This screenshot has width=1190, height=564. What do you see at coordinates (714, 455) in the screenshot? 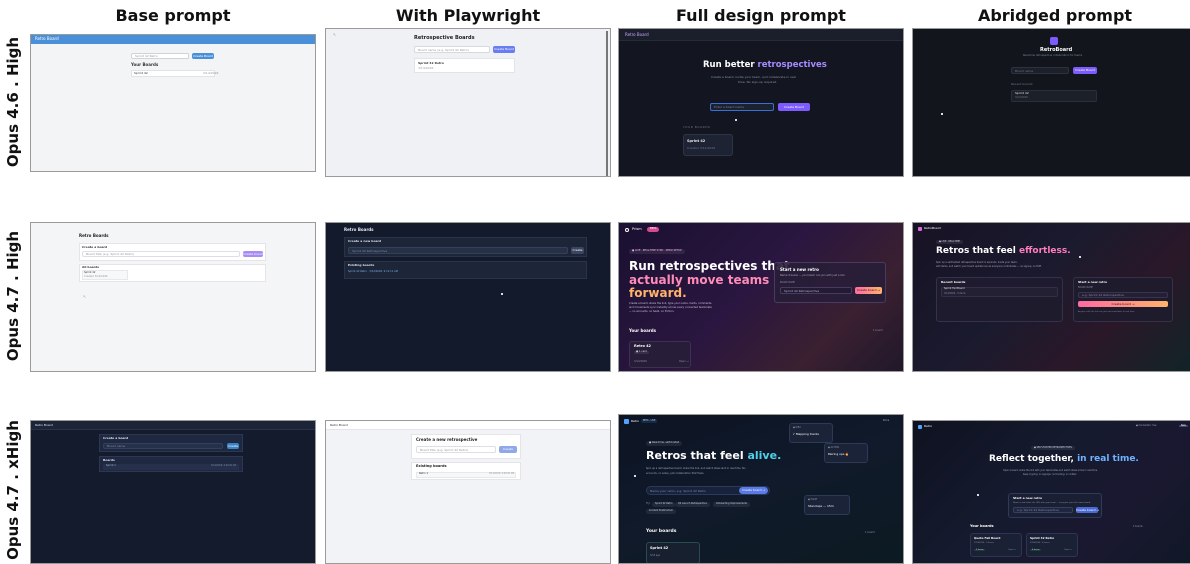
I see `hero-headline: Retros that feel alive.` at bounding box center [714, 455].